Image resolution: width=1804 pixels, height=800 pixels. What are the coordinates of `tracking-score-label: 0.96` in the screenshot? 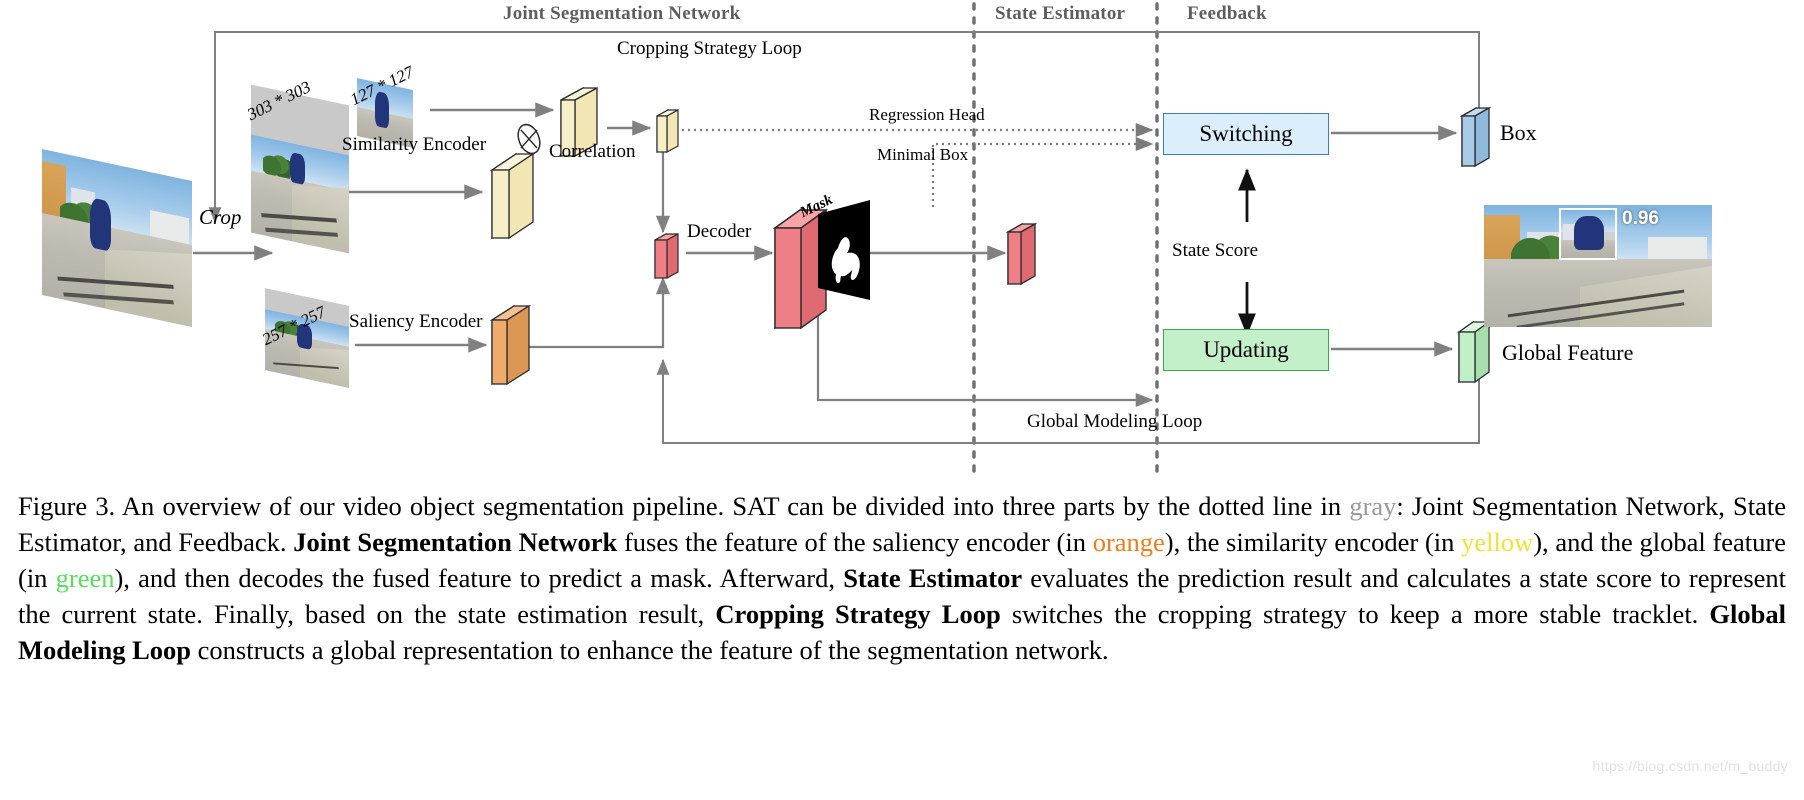 It's located at (1640, 218).